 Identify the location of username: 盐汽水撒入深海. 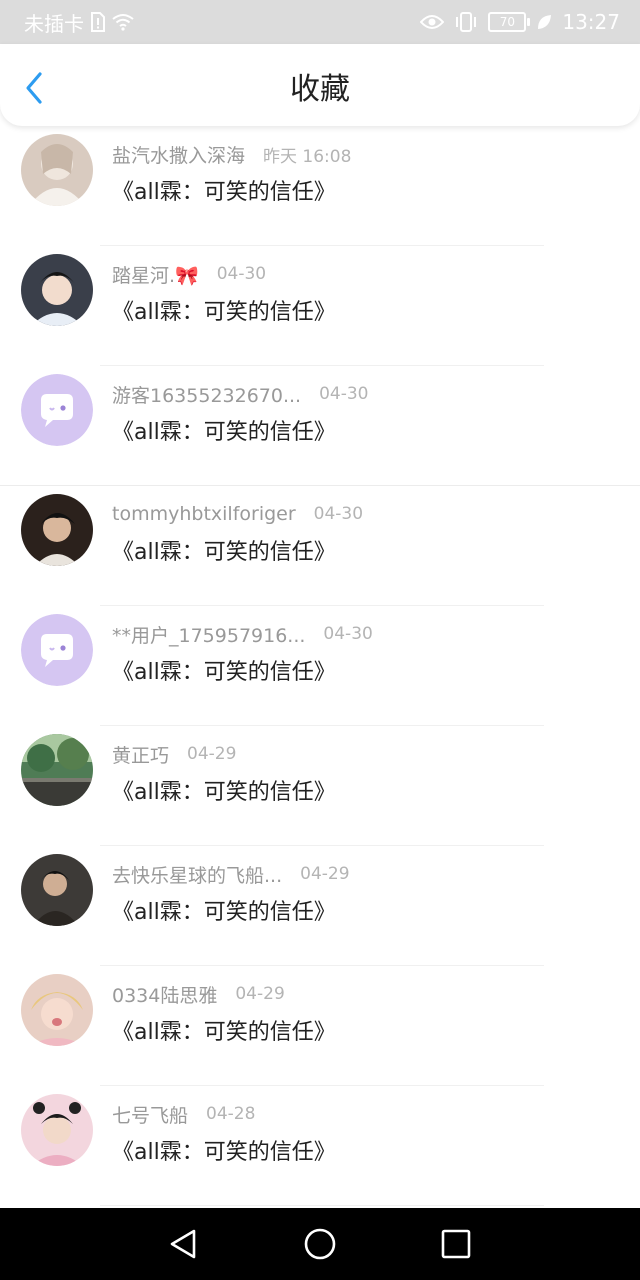
(178, 154).